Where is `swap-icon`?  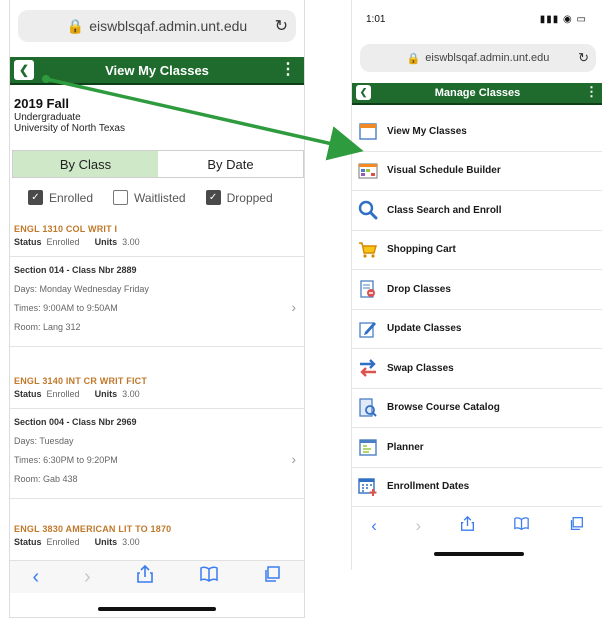 swap-icon is located at coordinates (368, 368).